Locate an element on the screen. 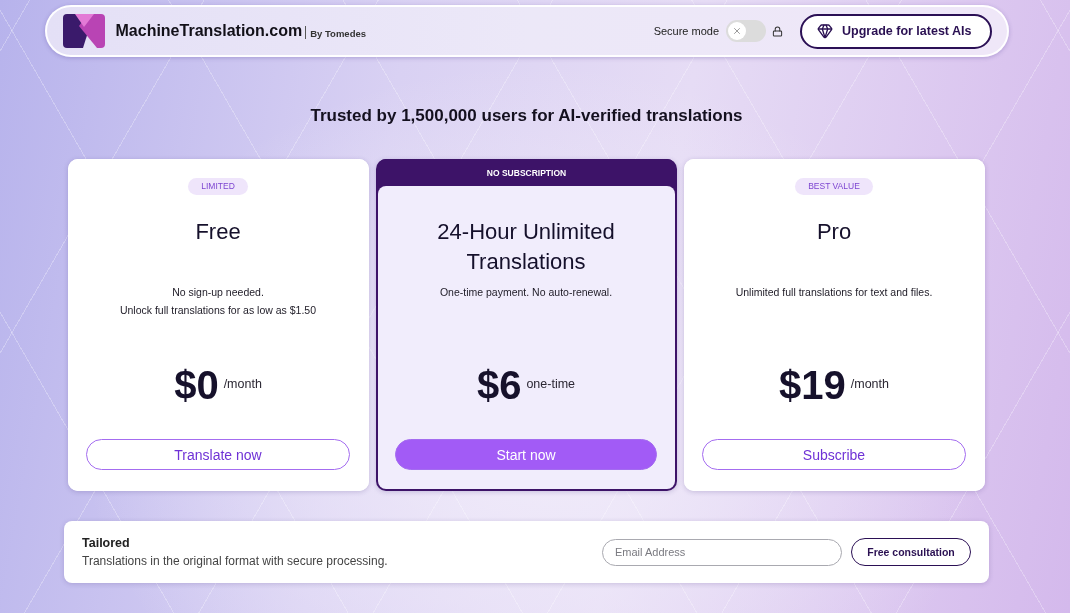 The image size is (1070, 613). consultation-button: Free consultation is located at coordinates (911, 552).